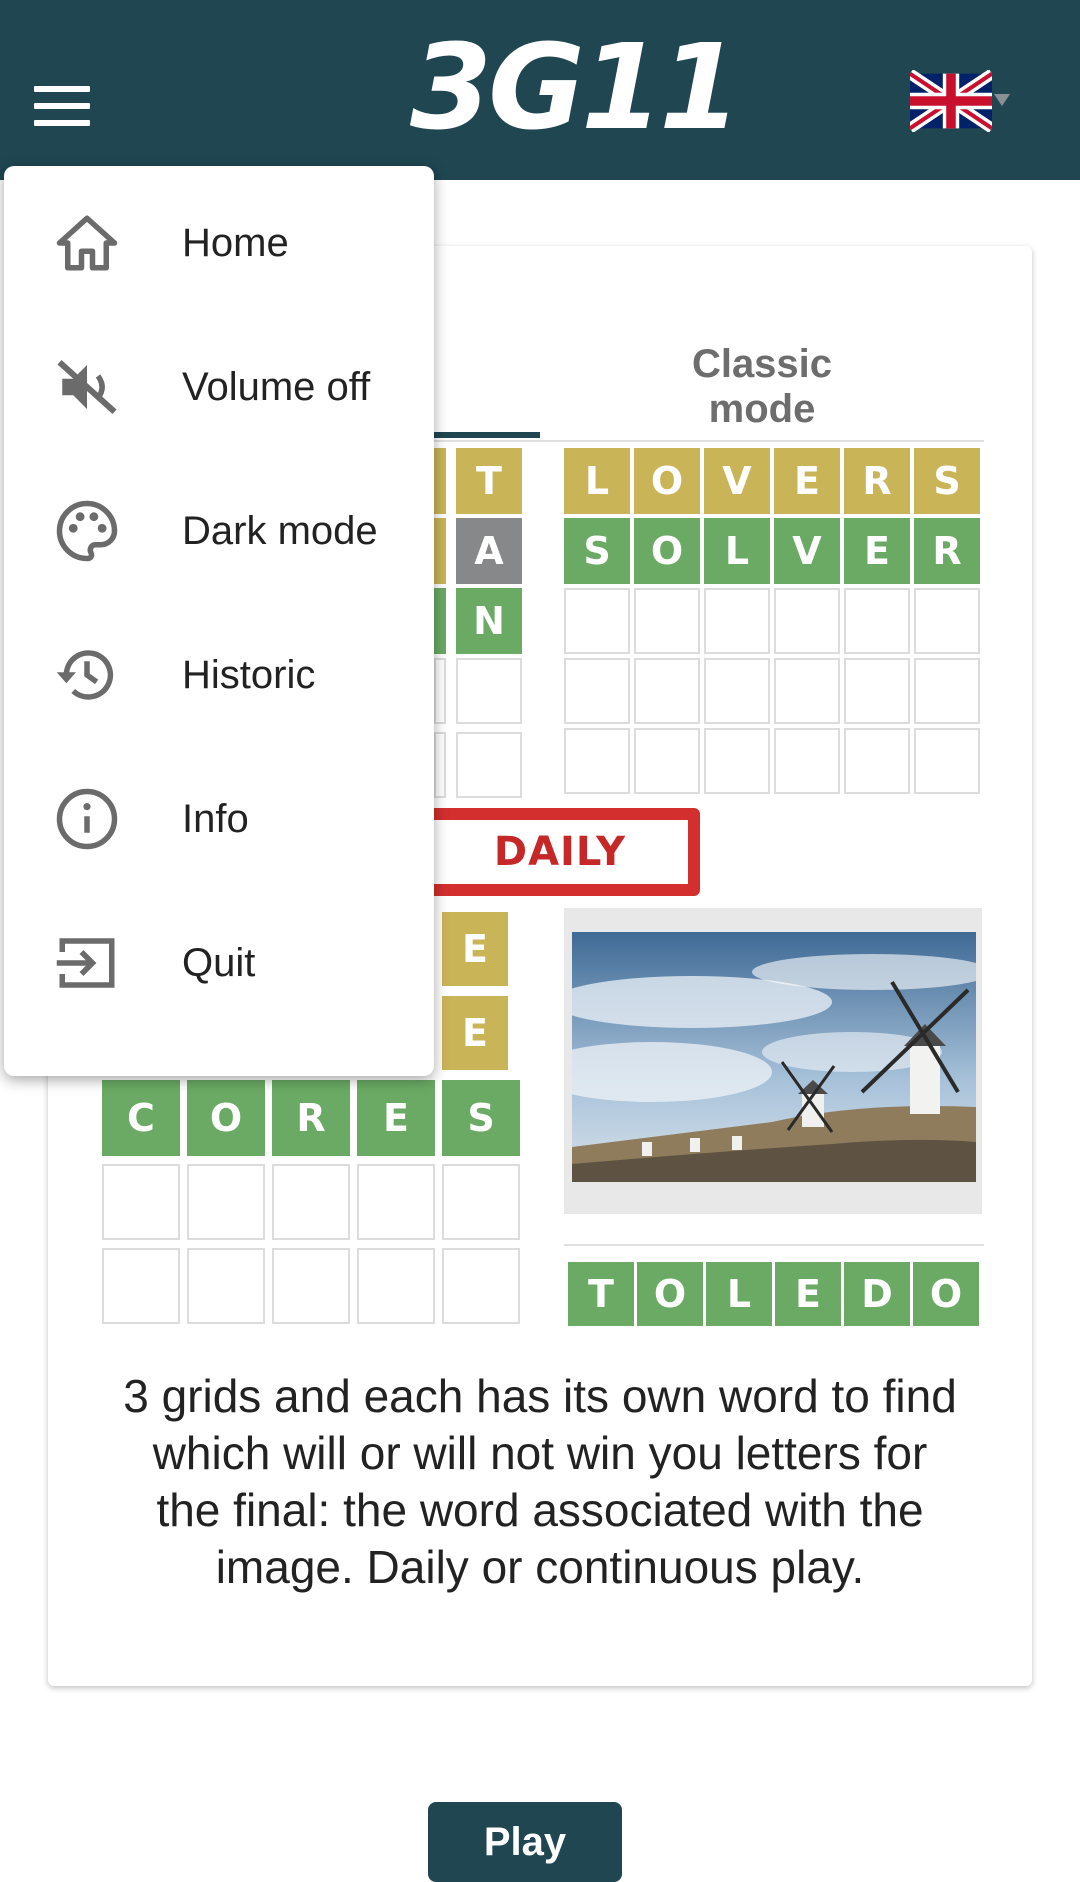  Describe the element at coordinates (235, 243) in the screenshot. I see `menu-item-label: Home` at that location.